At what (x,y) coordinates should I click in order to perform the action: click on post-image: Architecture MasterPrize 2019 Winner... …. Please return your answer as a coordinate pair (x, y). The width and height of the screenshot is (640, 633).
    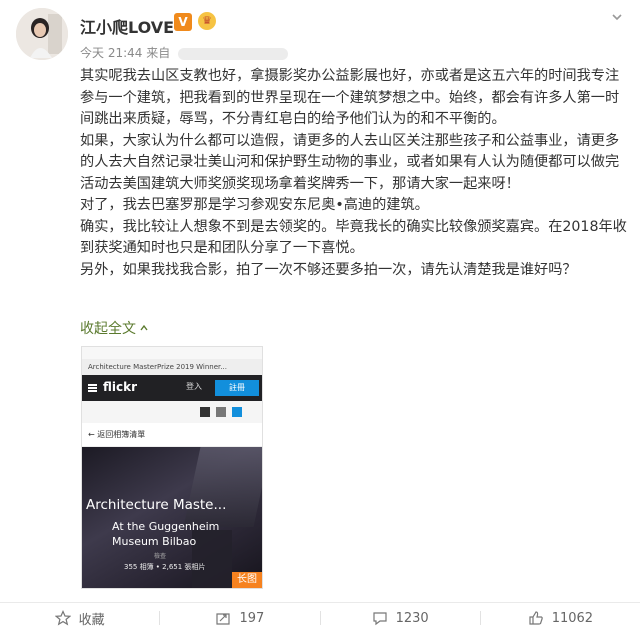
    Looking at the image, I should click on (172, 467).